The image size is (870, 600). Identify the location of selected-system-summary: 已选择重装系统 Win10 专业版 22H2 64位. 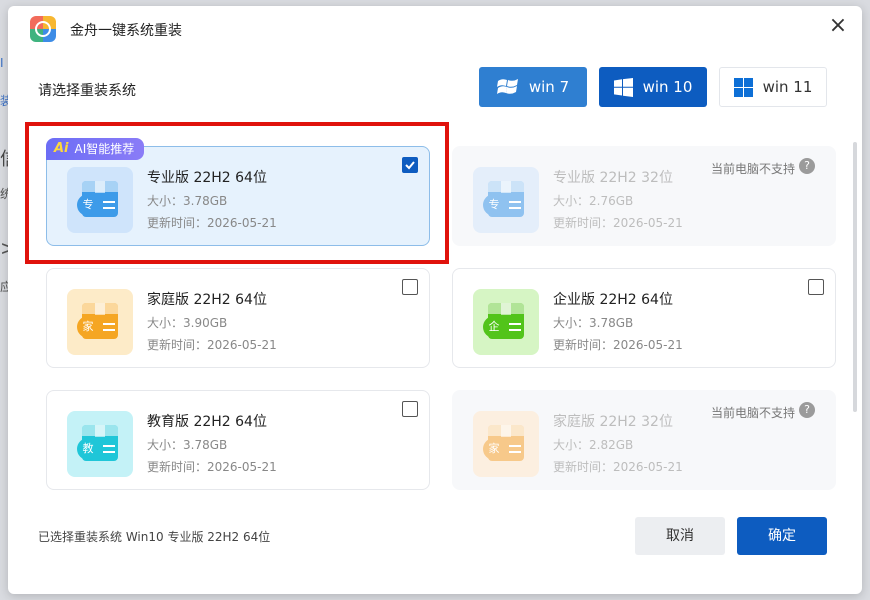
(154, 537).